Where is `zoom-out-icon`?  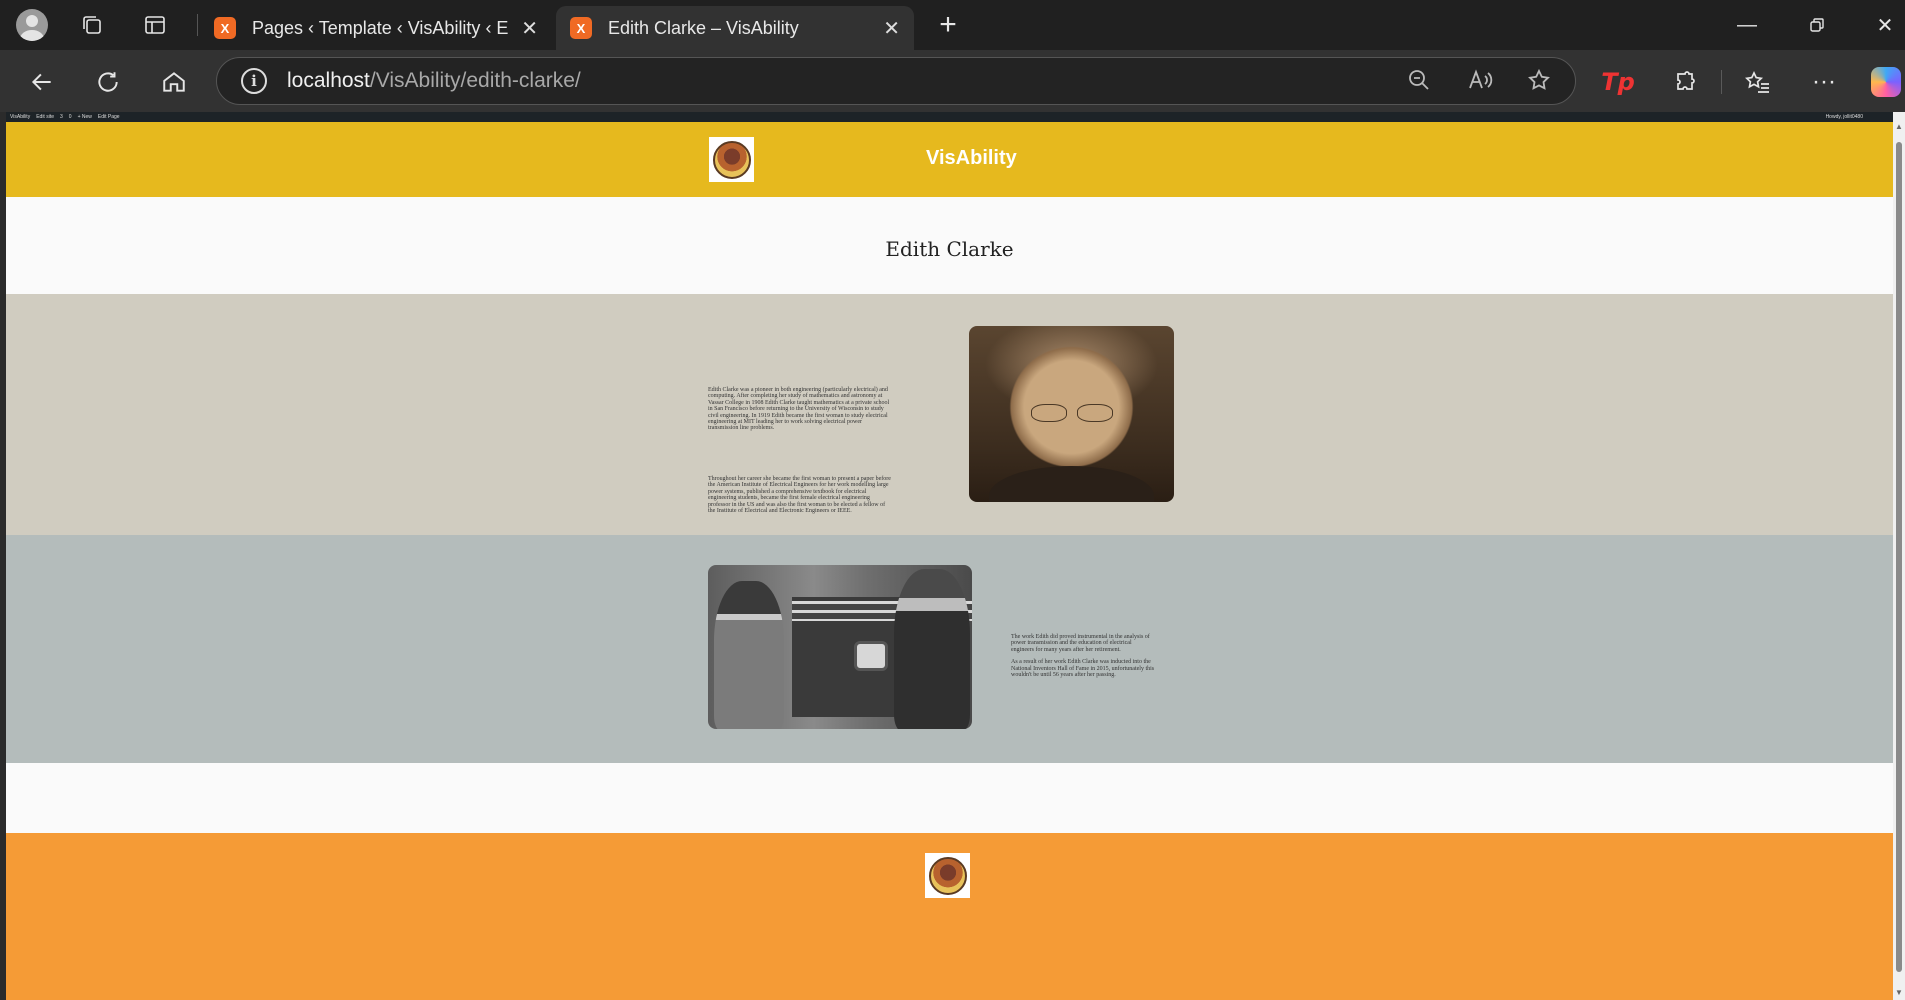
zoom-out-icon is located at coordinates (1419, 83).